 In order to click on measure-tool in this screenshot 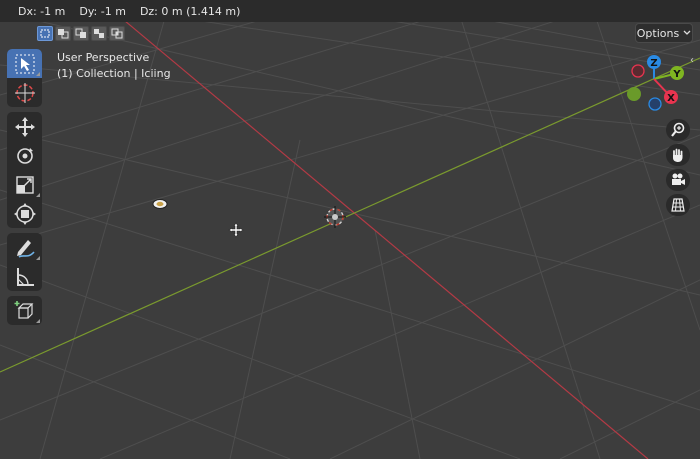, I will do `click(24, 276)`.